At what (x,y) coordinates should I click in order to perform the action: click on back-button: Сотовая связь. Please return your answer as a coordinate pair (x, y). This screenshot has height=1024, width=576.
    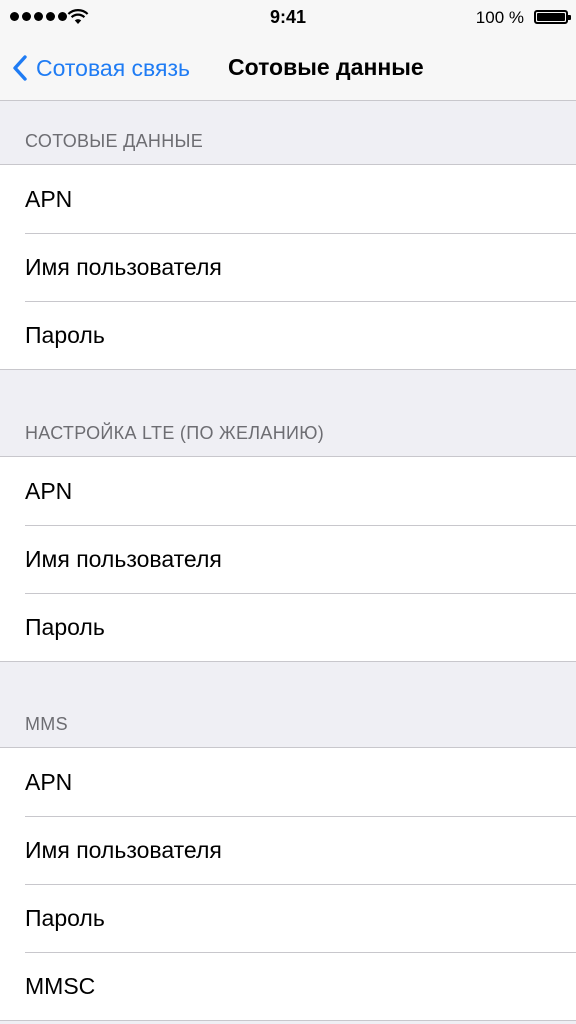
    Looking at the image, I should click on (101, 68).